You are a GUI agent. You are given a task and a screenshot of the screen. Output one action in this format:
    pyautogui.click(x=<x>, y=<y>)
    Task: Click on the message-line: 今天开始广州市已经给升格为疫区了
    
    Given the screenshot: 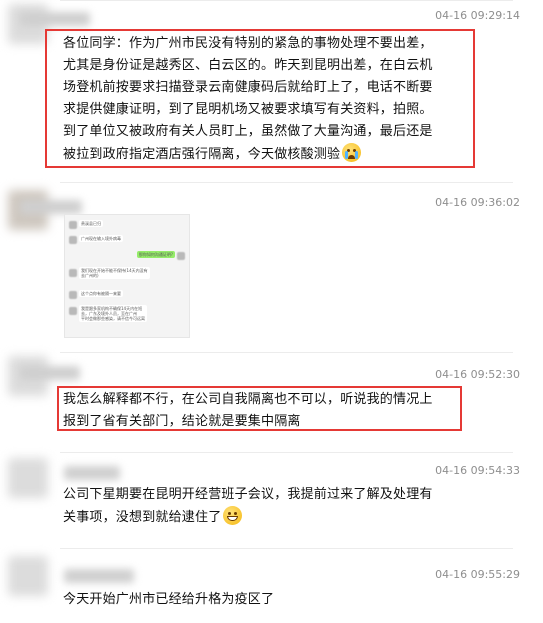 What is the action you would take?
    pyautogui.click(x=169, y=599)
    